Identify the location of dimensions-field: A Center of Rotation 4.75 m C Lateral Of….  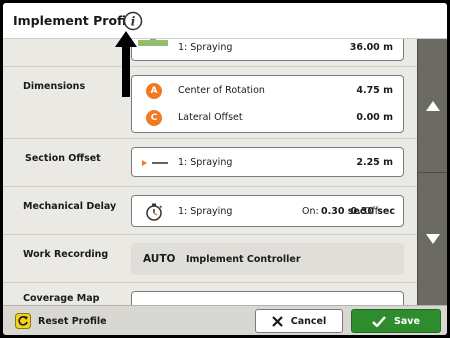
(267, 104).